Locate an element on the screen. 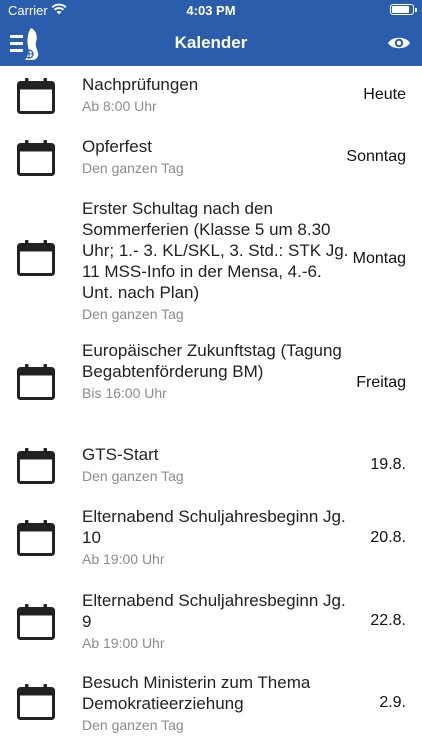 The width and height of the screenshot is (422, 750). navigation-bar: Kalender is located at coordinates (211, 44).